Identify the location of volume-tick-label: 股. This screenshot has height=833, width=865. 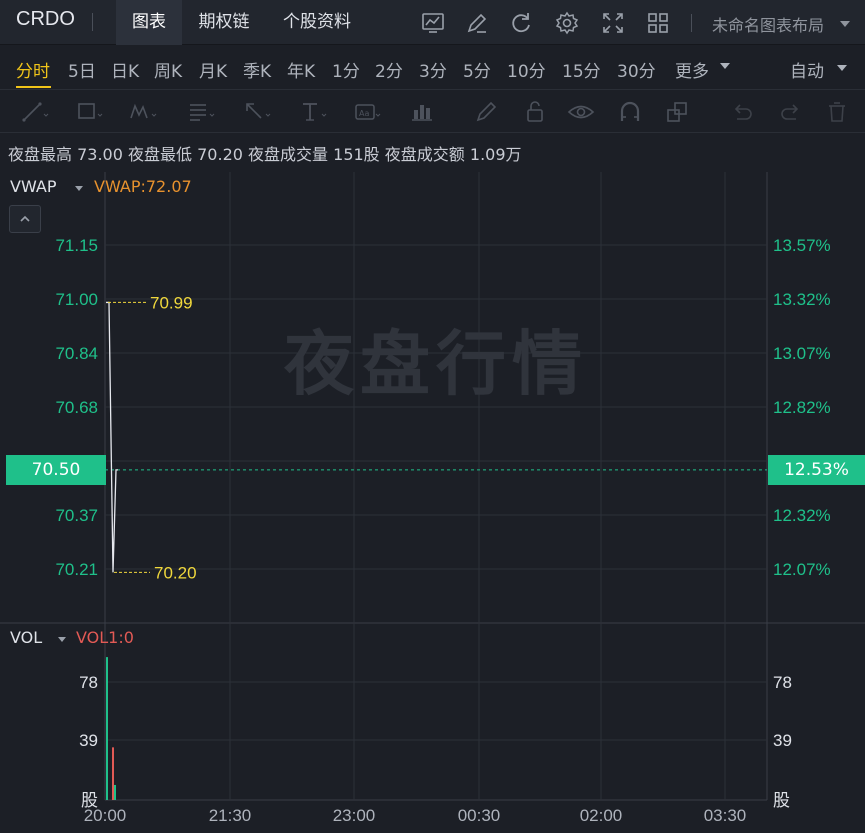
(89, 800).